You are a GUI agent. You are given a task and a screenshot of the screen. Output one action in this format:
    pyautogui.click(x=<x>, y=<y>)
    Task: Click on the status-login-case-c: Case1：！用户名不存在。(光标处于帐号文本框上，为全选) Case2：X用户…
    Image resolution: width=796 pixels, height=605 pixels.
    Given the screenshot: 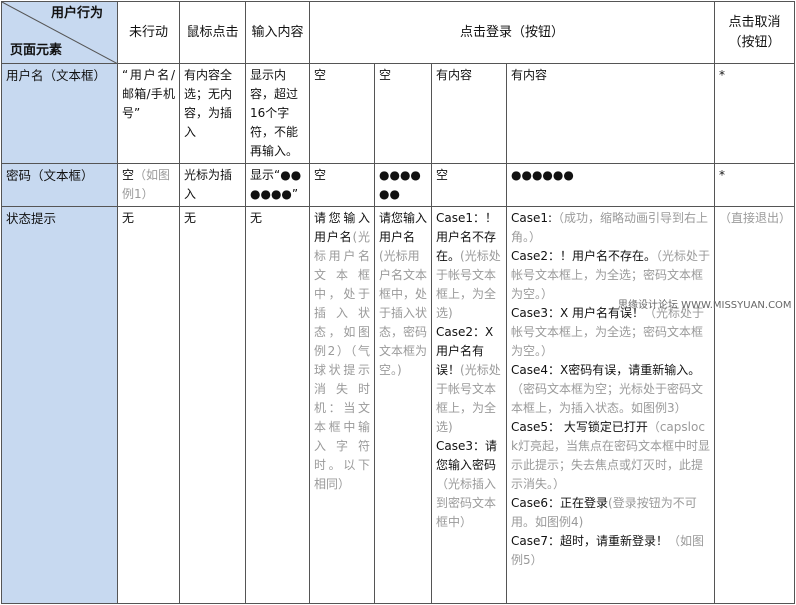 What is the action you would take?
    pyautogui.click(x=469, y=405)
    